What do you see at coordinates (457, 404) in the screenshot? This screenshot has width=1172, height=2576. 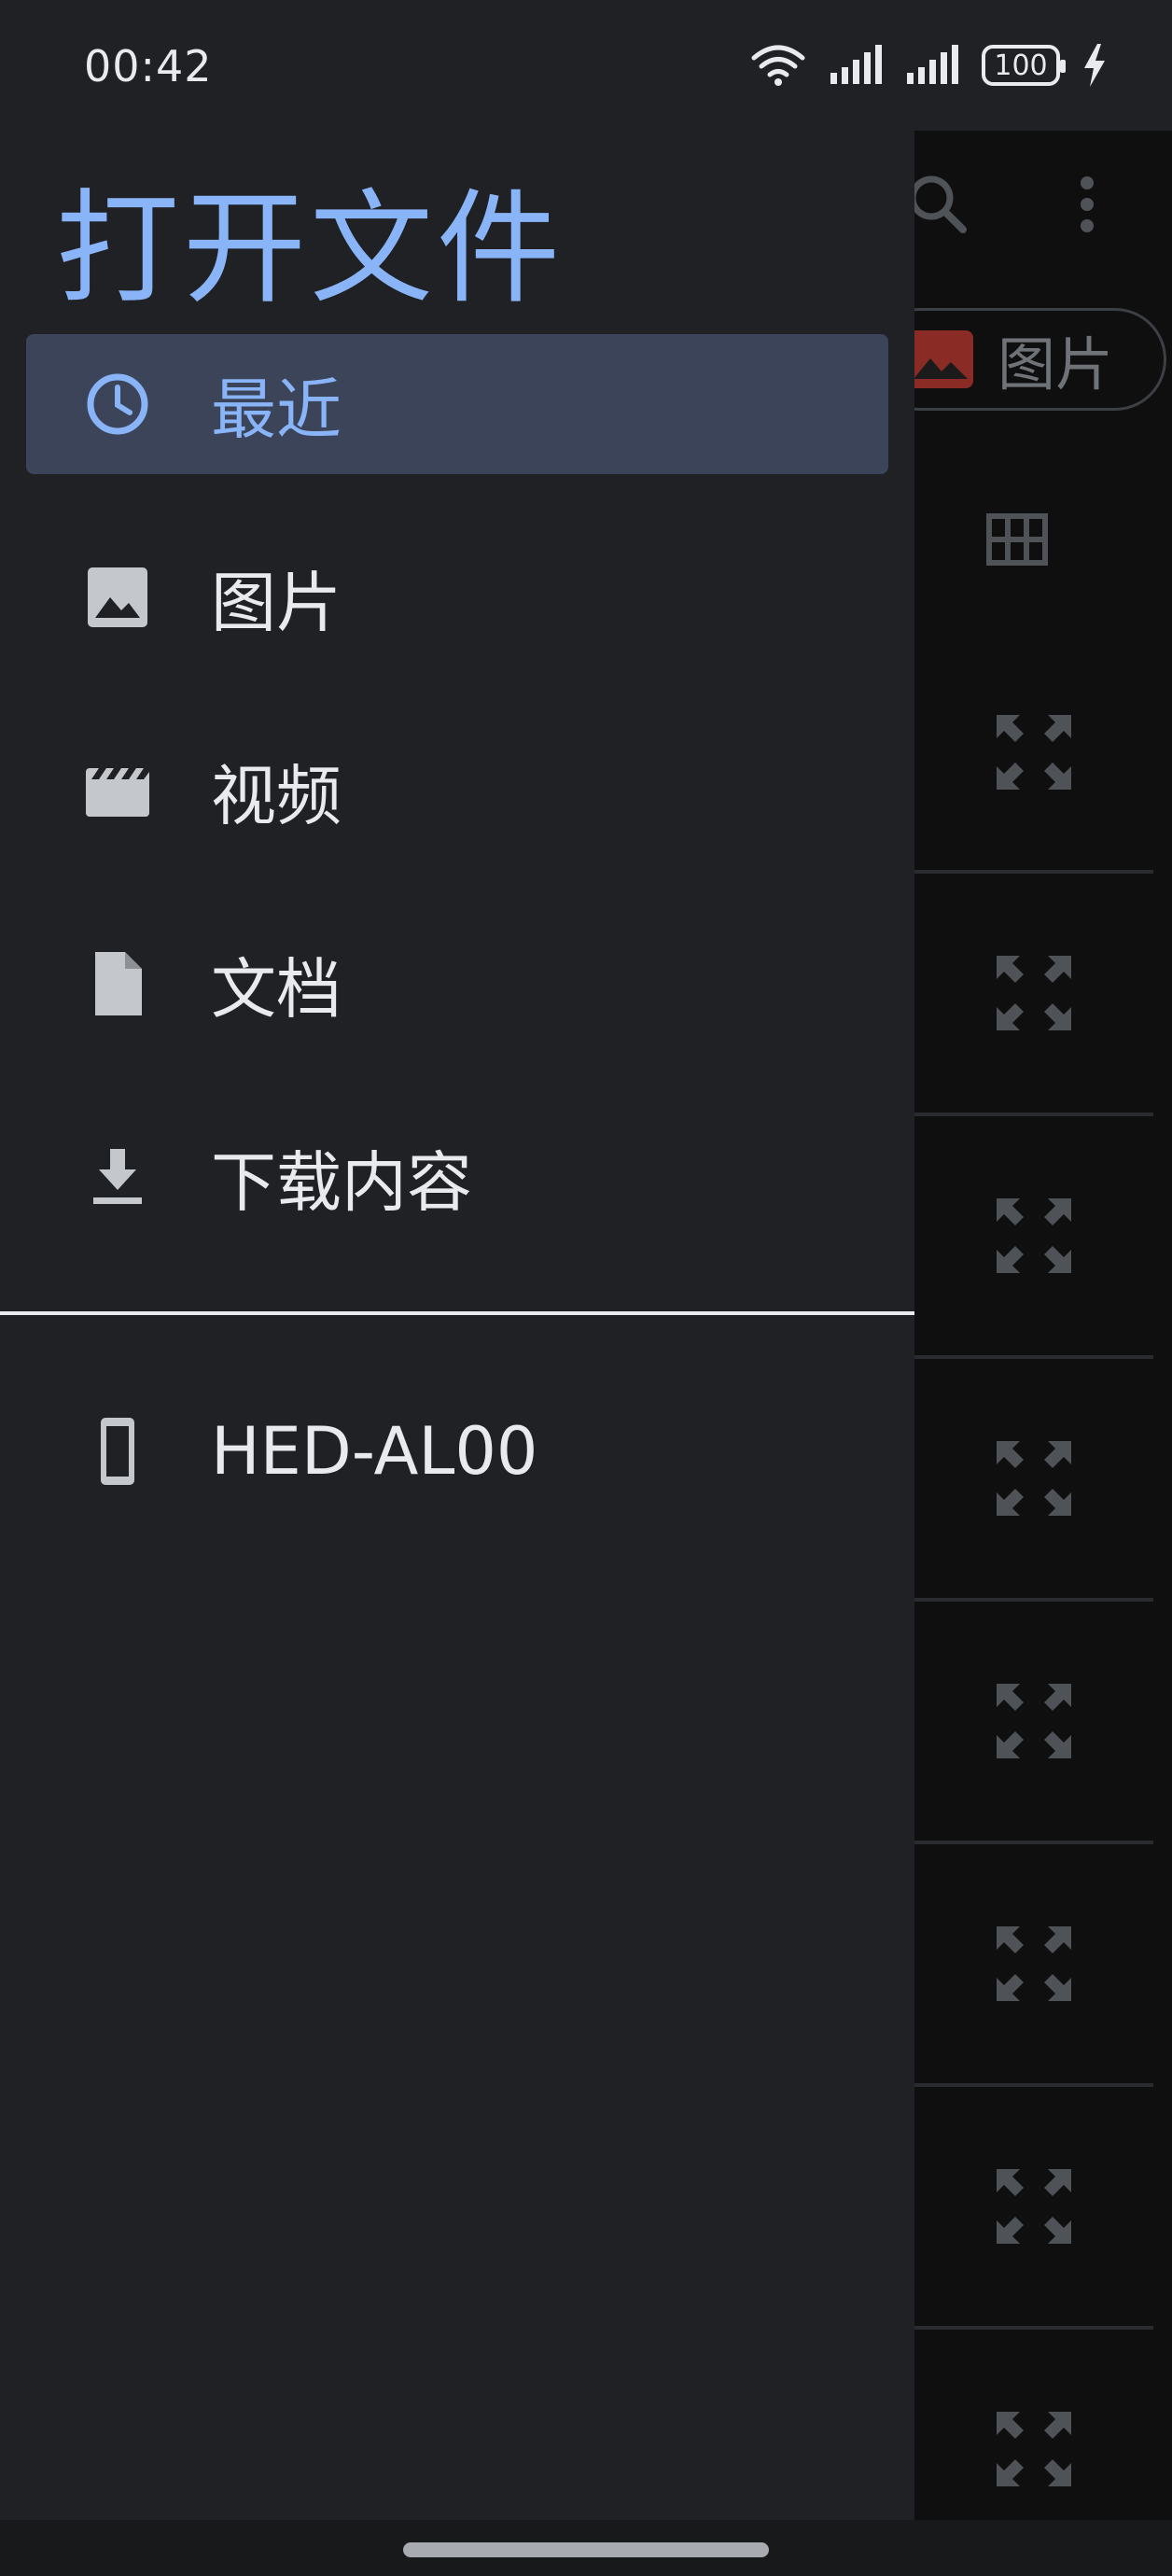 I see `nav-item-recent: 最近` at bounding box center [457, 404].